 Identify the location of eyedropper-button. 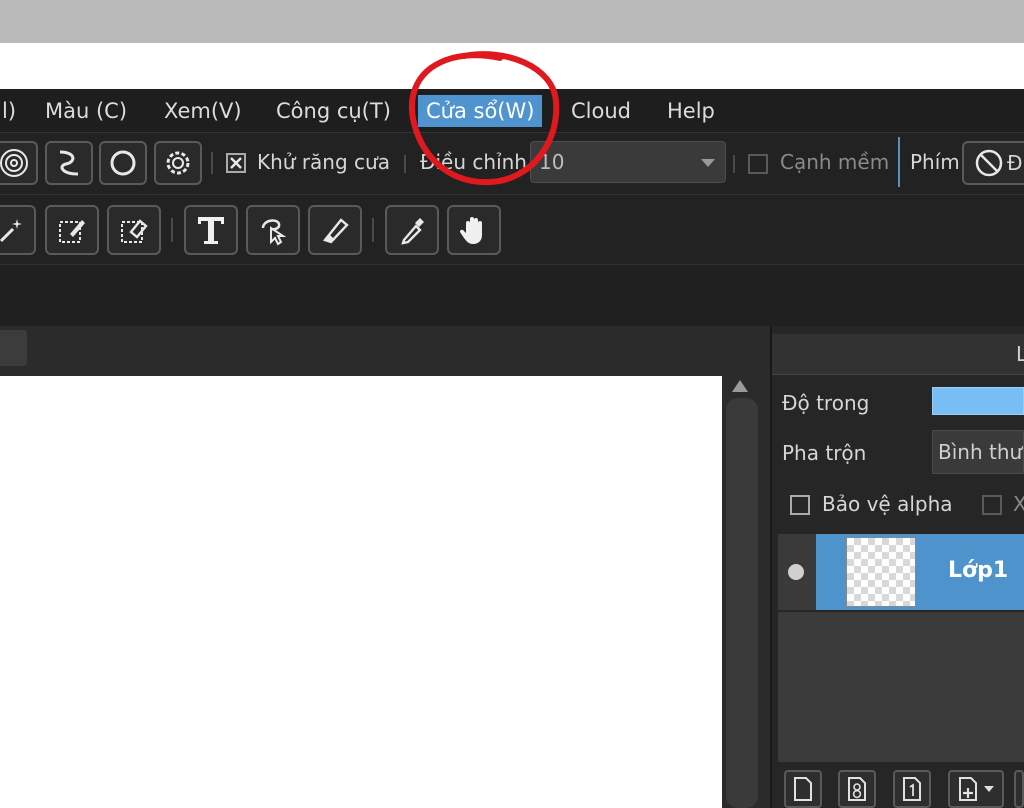
(412, 230).